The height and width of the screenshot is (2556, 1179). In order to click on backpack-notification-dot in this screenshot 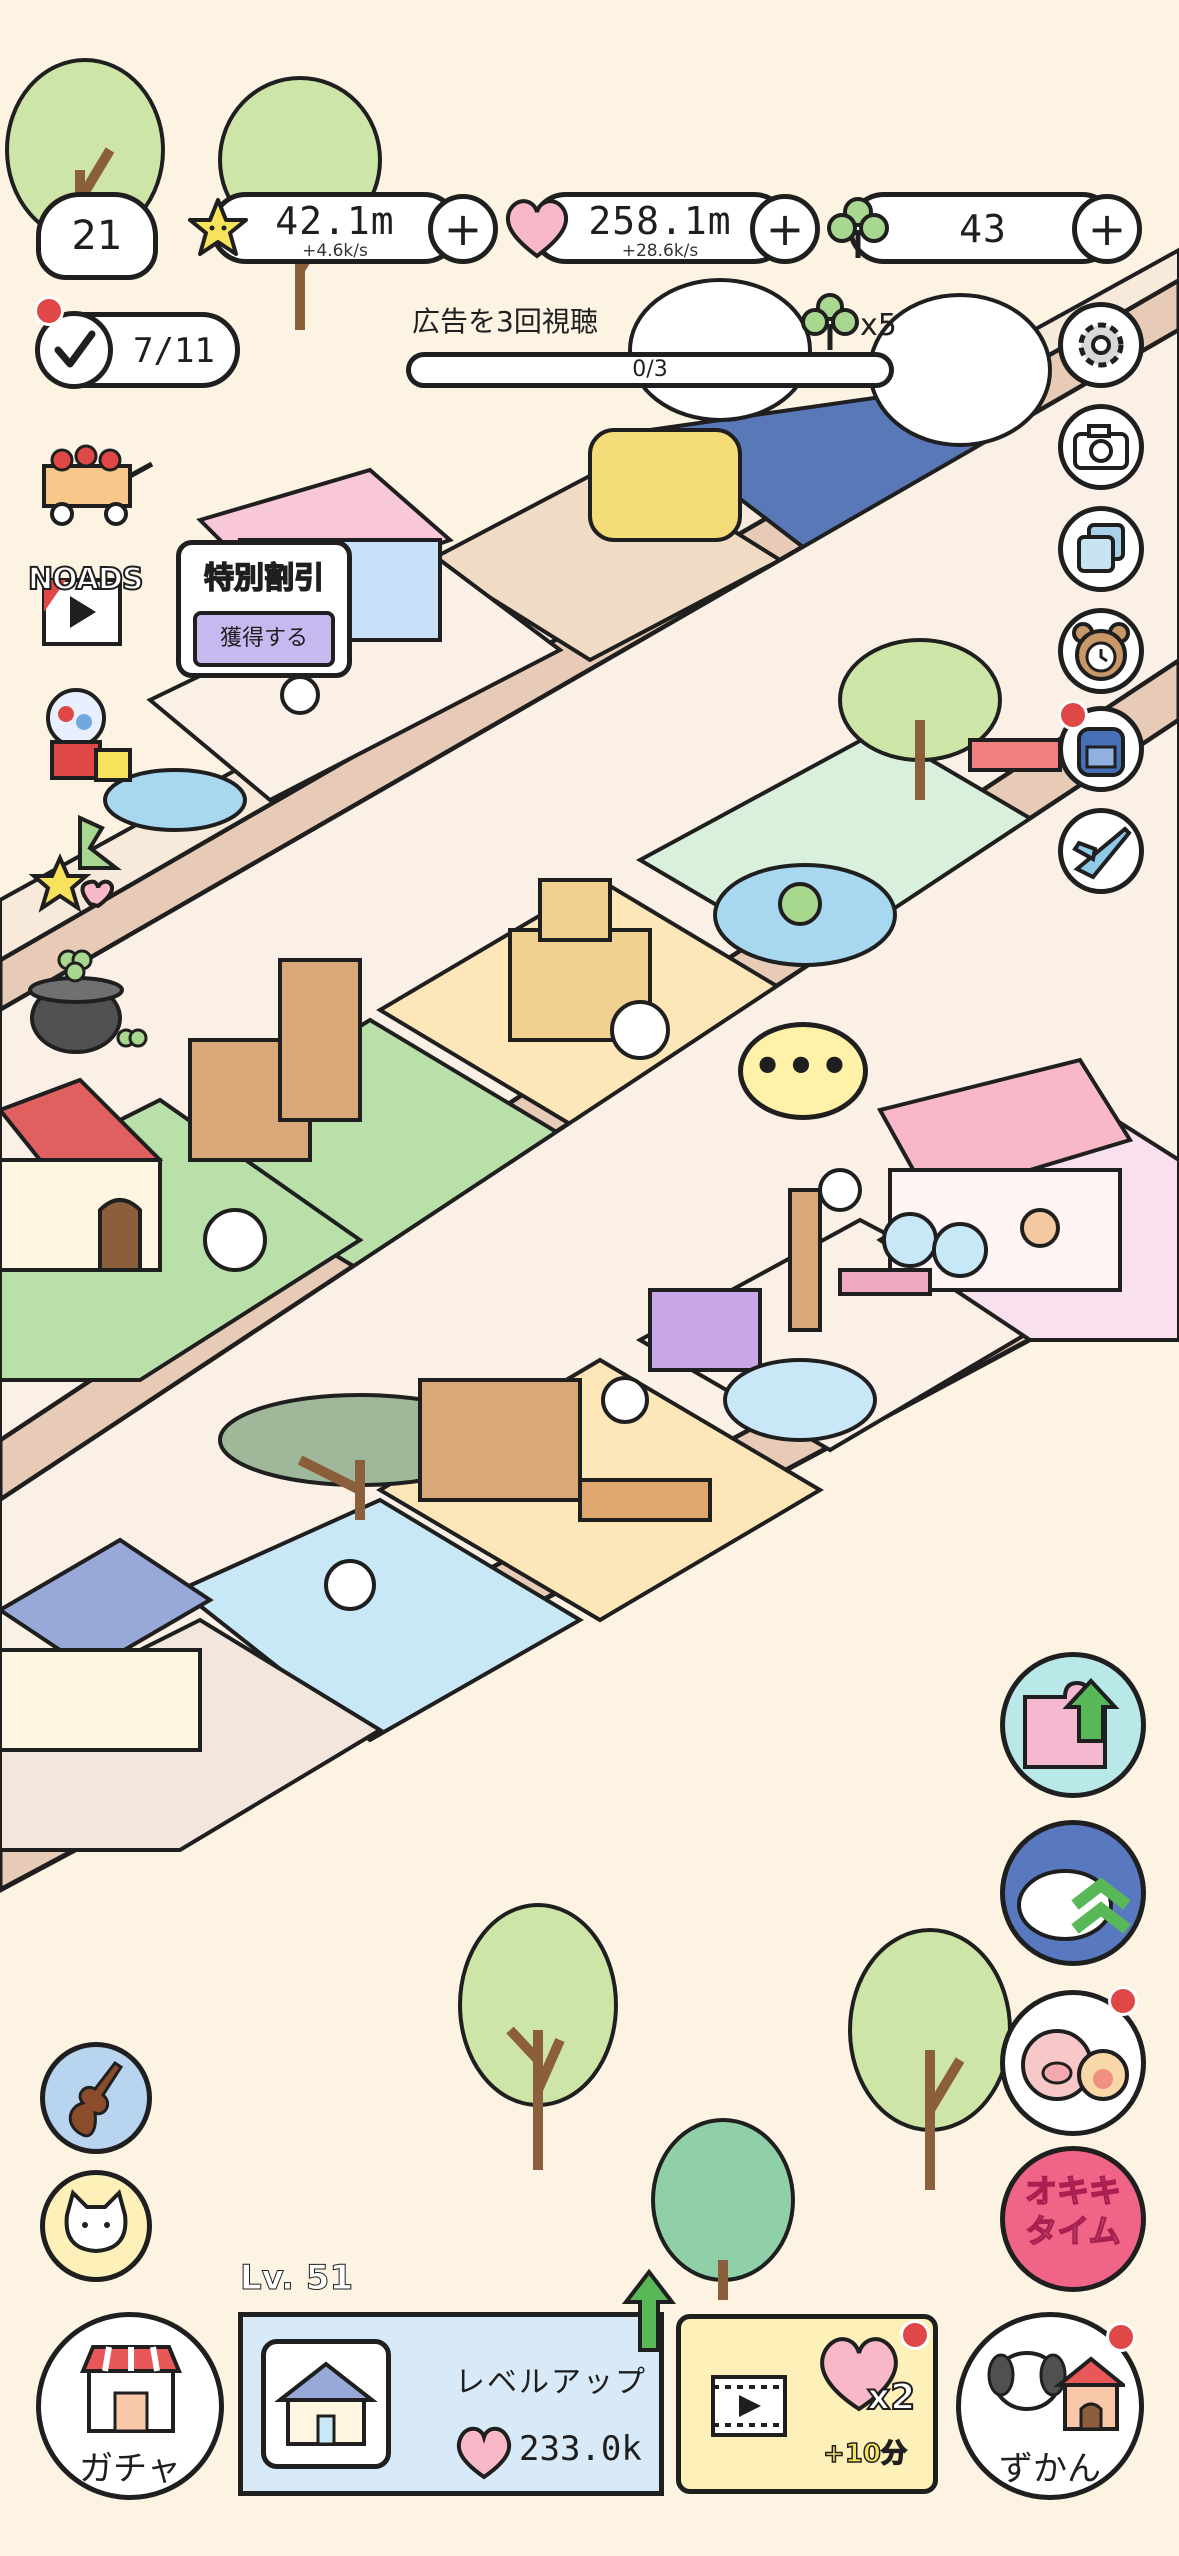, I will do `click(1073, 715)`.